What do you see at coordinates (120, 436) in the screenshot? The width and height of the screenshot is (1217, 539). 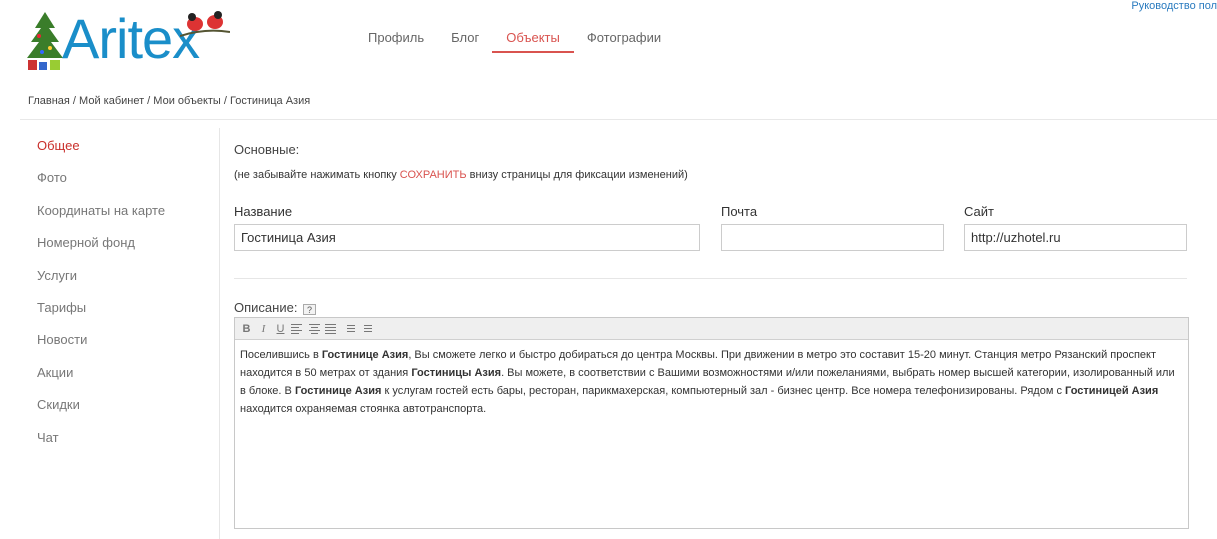 I see `sidebar-item-chat: Чат` at bounding box center [120, 436].